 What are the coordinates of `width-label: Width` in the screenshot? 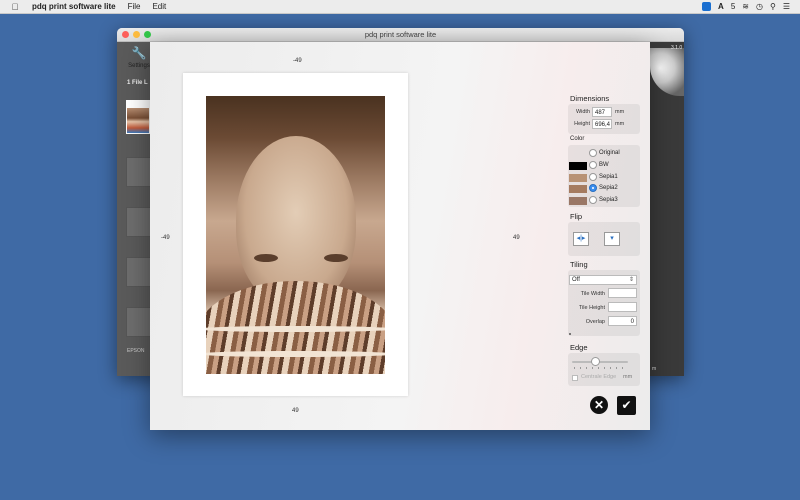 It's located at (582, 112).